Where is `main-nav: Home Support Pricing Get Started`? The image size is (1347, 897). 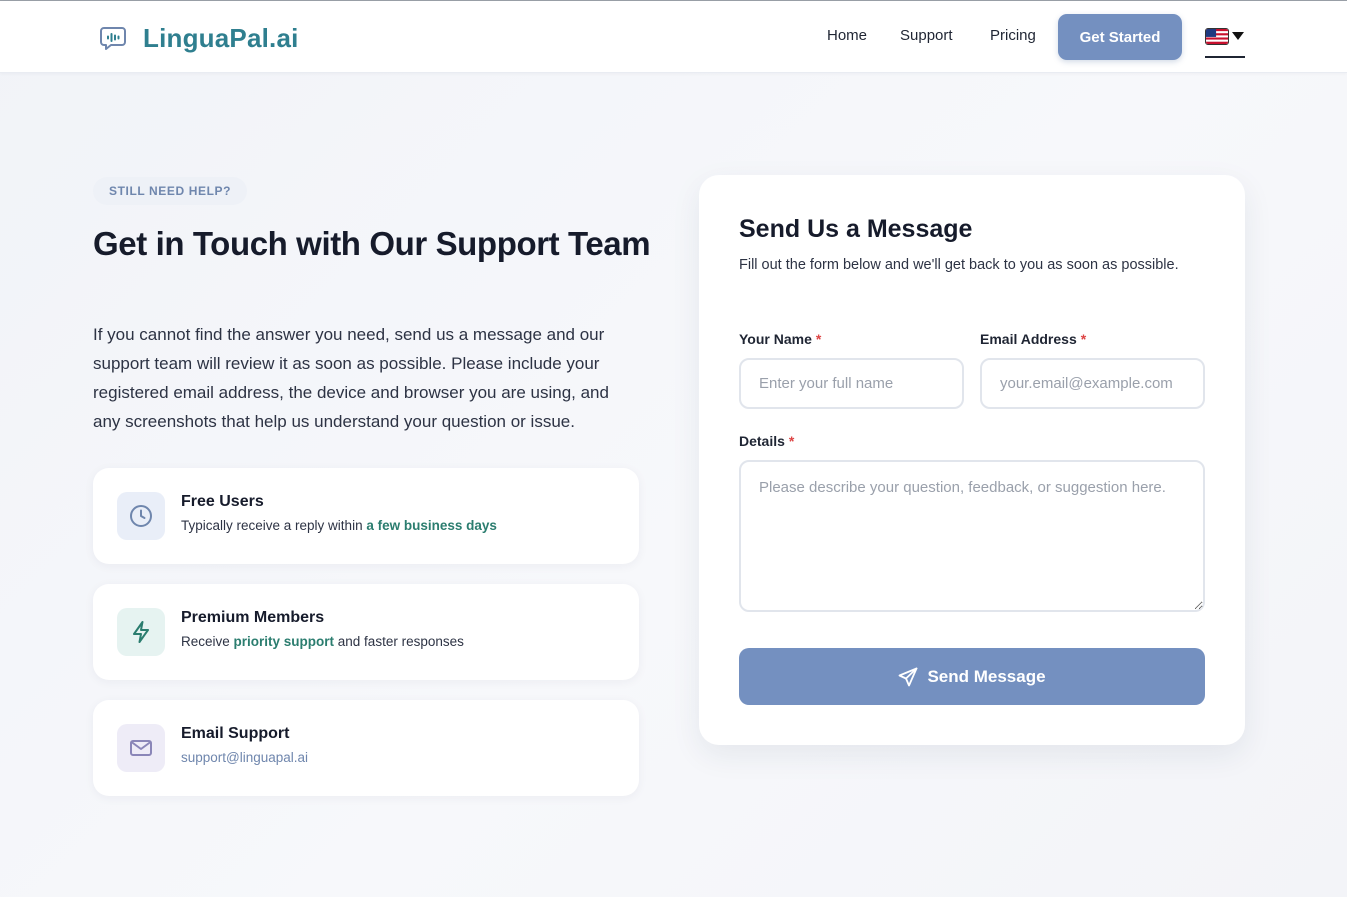
main-nav: Home Support Pricing Get Started is located at coordinates (673, 37).